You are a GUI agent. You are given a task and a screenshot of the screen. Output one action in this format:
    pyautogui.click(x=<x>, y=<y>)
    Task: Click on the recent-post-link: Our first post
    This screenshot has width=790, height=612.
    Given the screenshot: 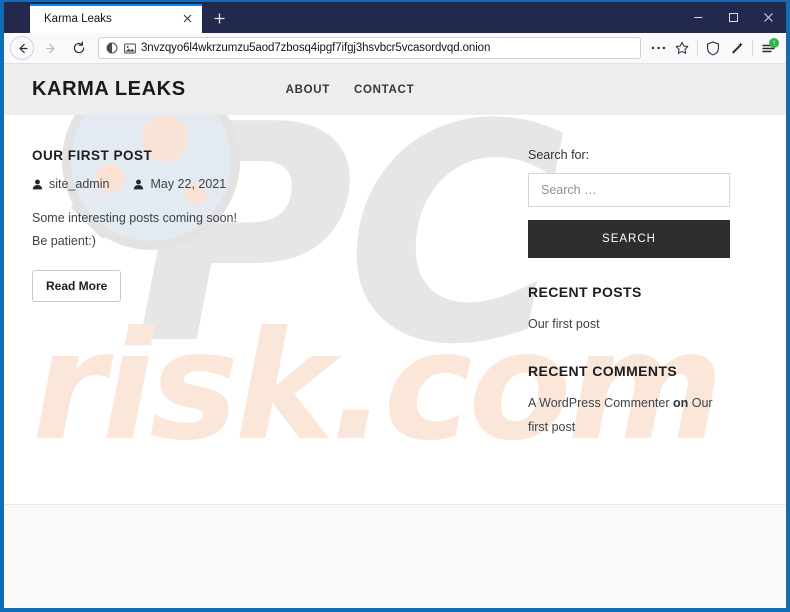 What is the action you would take?
    pyautogui.click(x=564, y=324)
    